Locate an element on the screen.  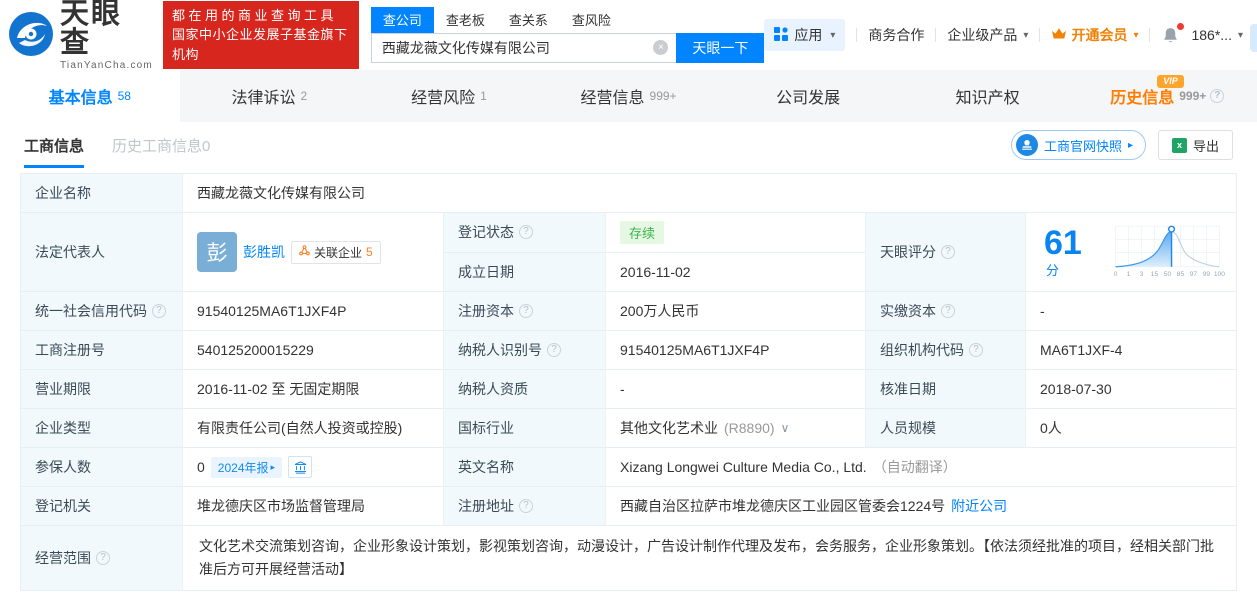
tab-business-info: 经营信息 999+ is located at coordinates (629, 96).